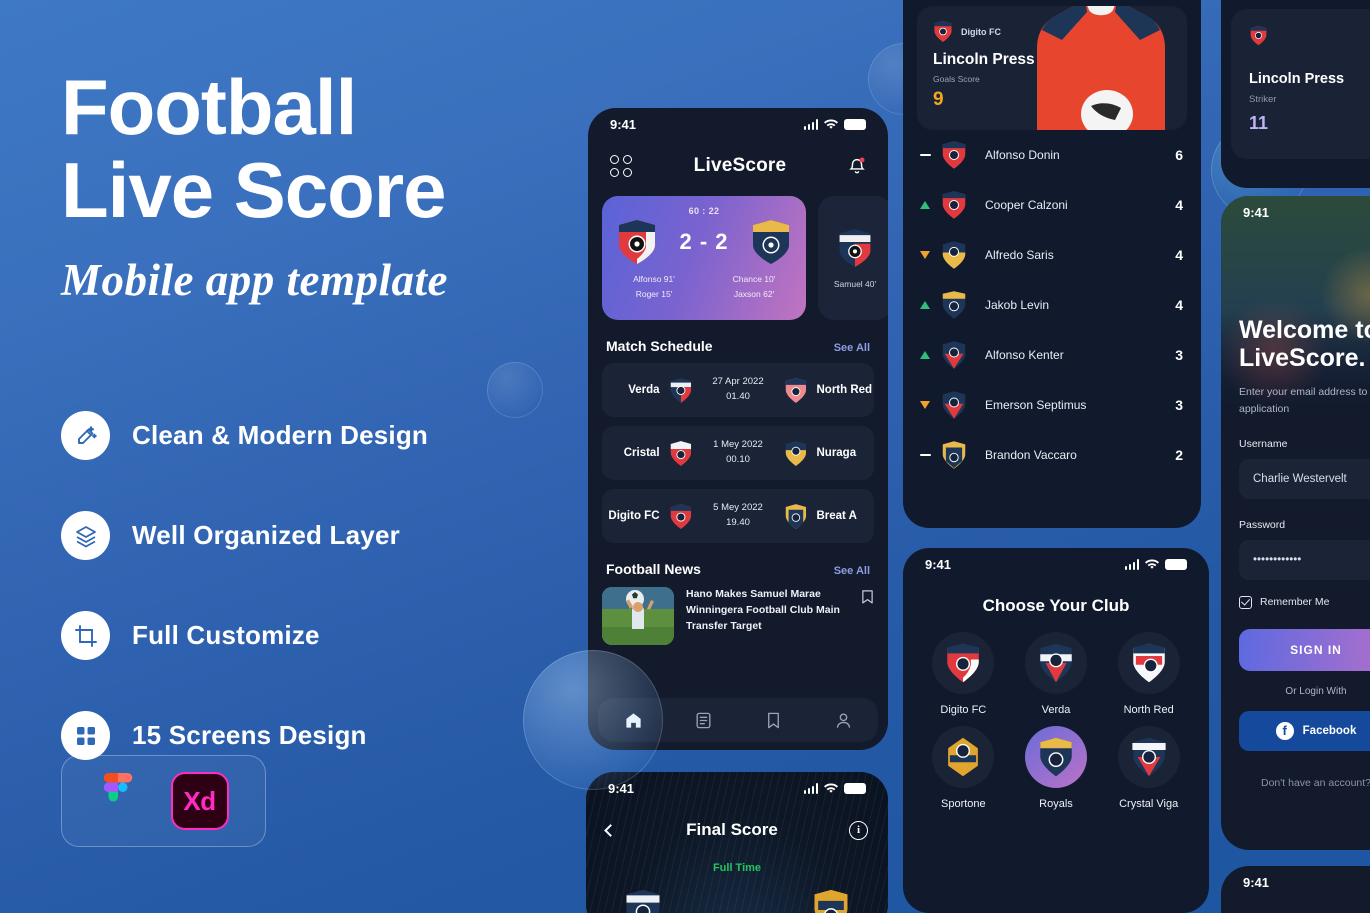 This screenshot has width=1370, height=913. Describe the element at coordinates (1304, 649) in the screenshot. I see `sign-in-button: SIGN IN` at that location.